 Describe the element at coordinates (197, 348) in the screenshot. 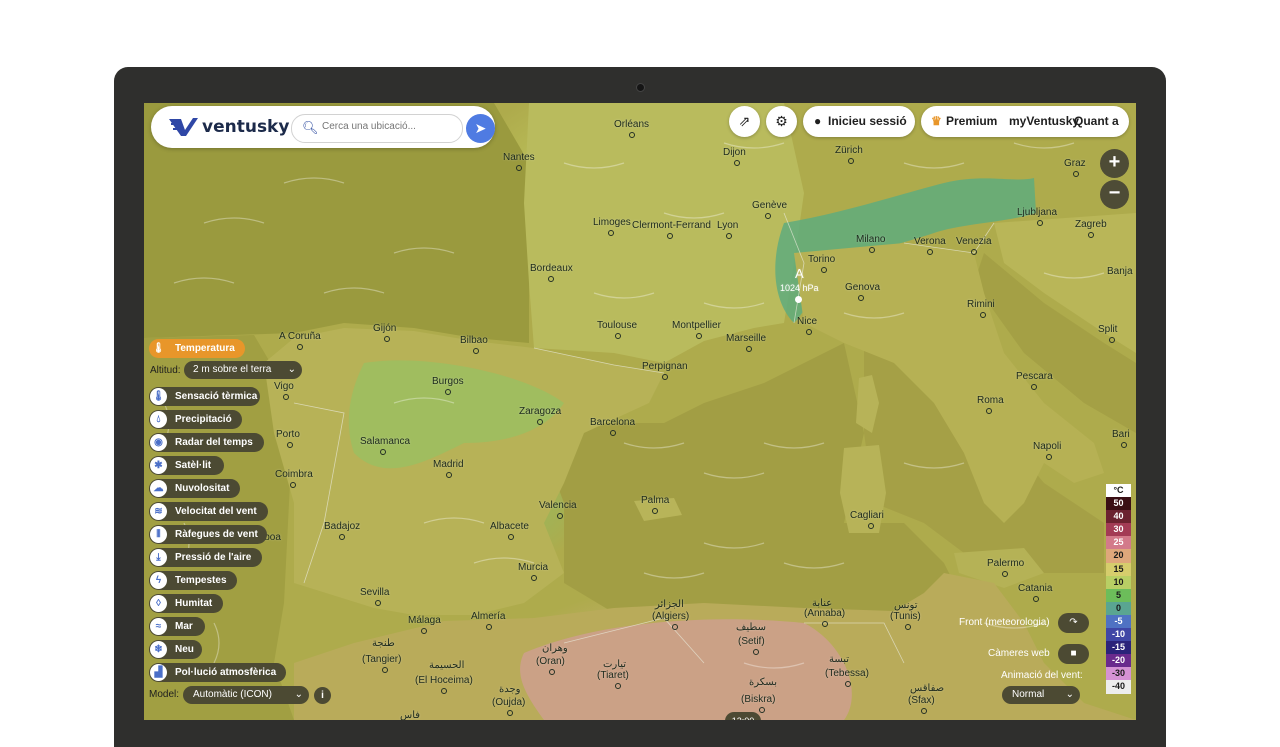

I see `layer-temperature: 🌡︎ Temperatura` at that location.